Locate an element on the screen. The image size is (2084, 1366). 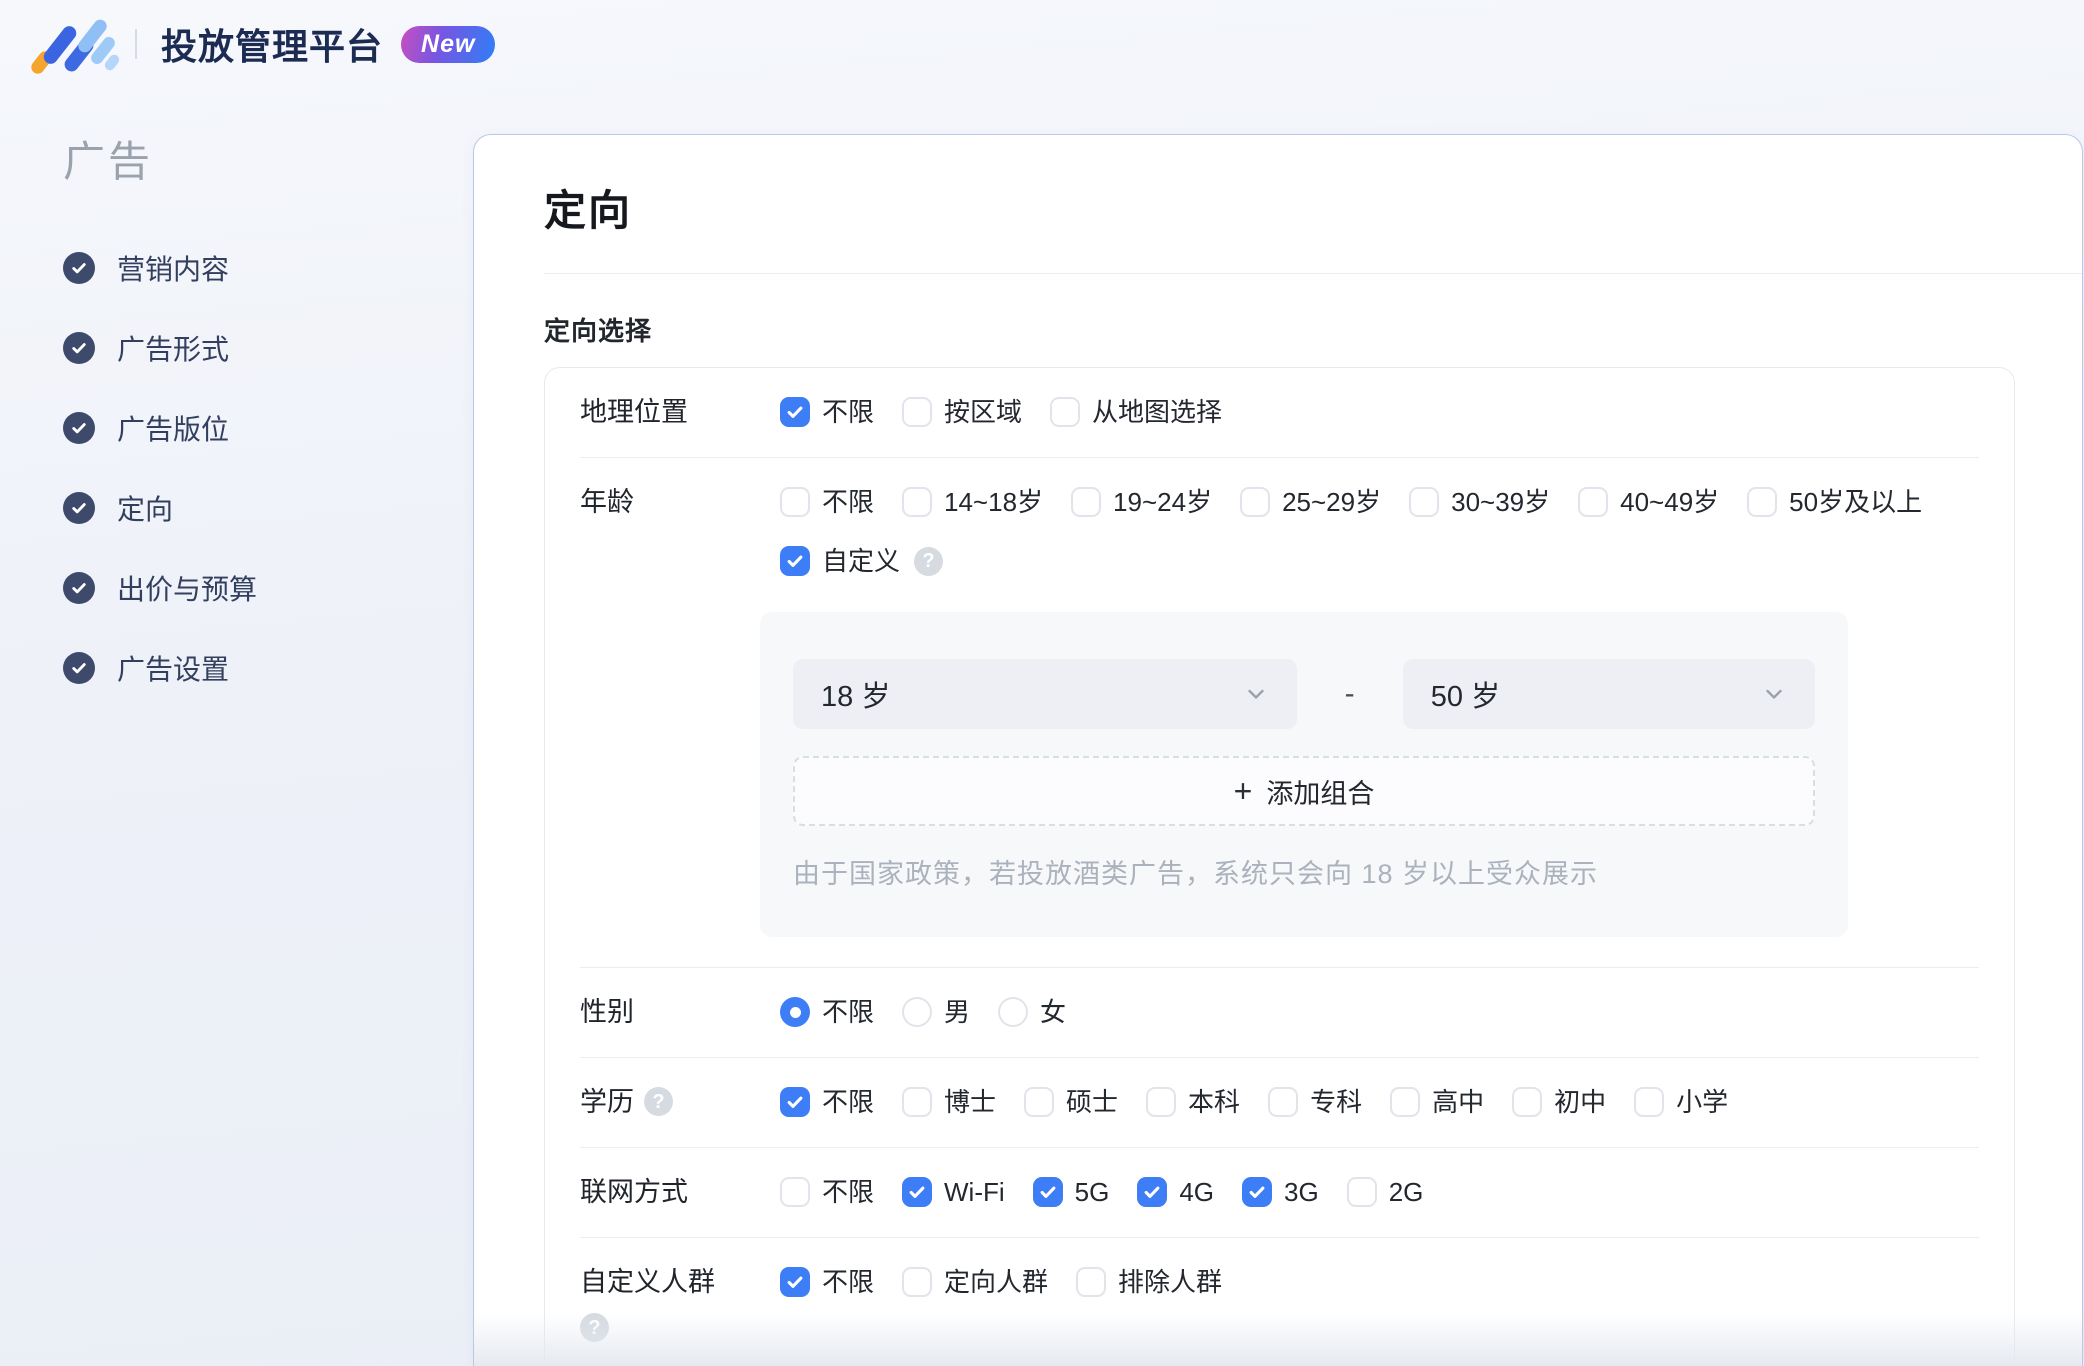
age-range-selects: 18 岁 - 50 岁 is located at coordinates (1304, 694).